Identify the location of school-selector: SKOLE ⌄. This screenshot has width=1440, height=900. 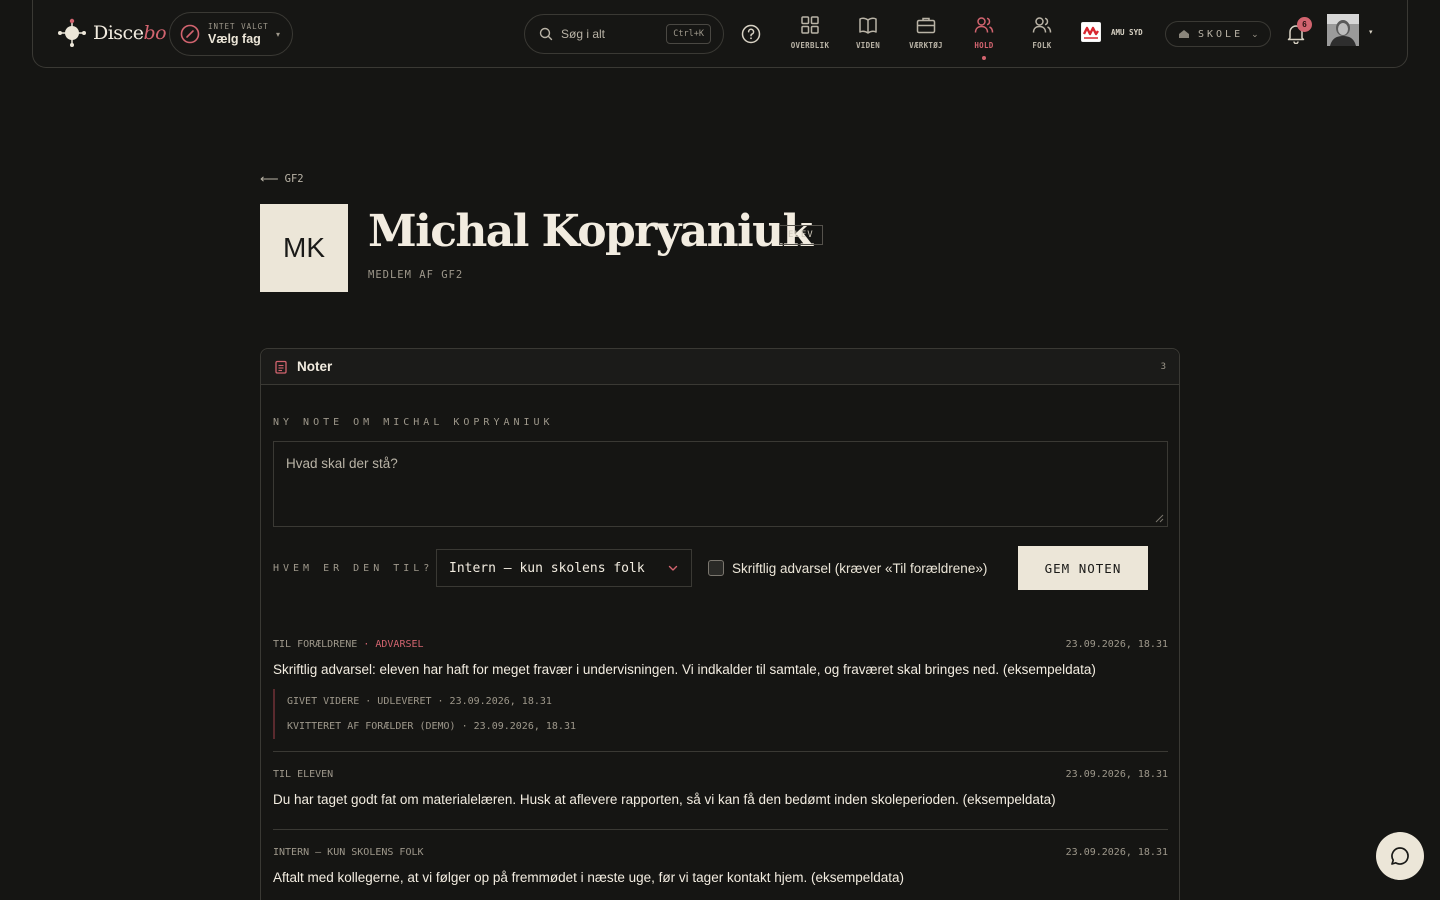
(1218, 34).